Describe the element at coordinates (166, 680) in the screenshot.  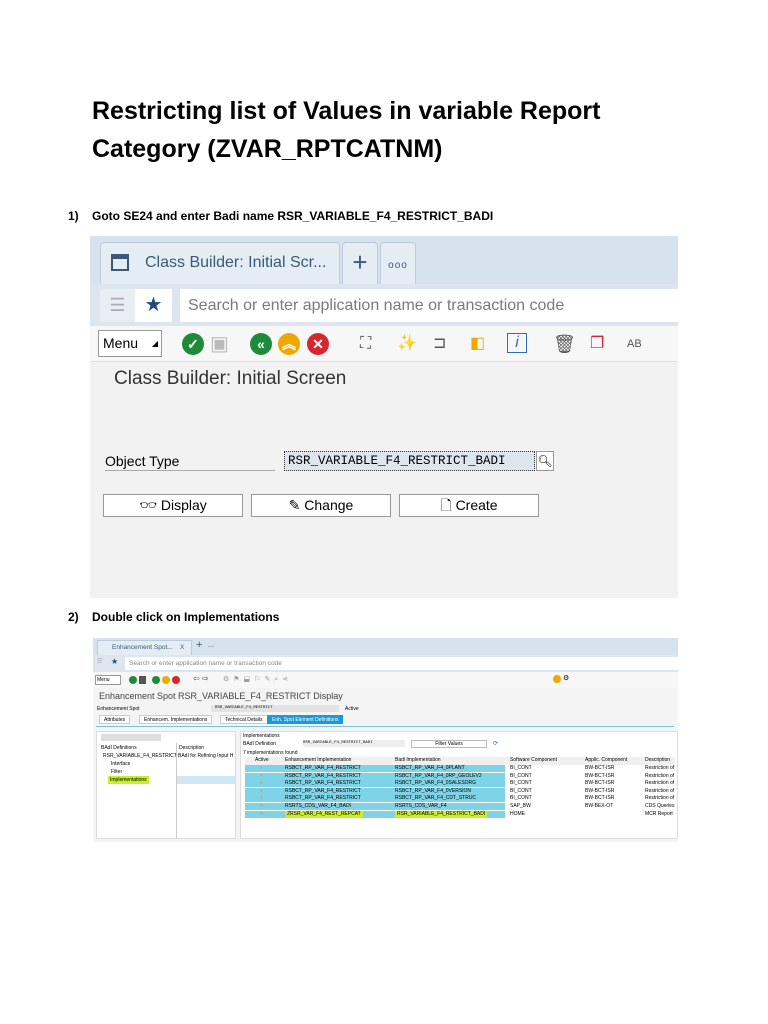
I see `exit-icon` at that location.